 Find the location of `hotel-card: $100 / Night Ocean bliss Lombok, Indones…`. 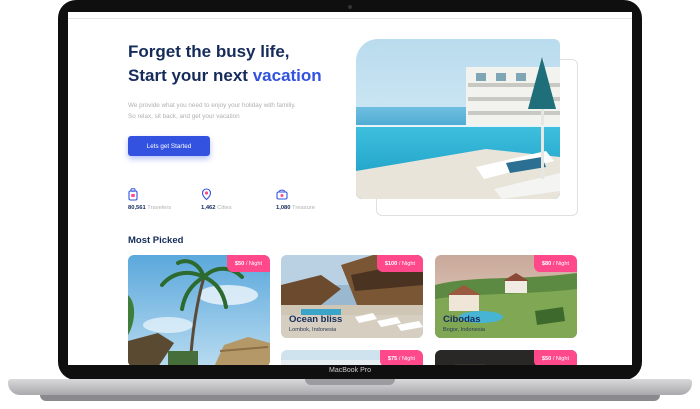

hotel-card: $100 / Night Ocean bliss Lombok, Indones… is located at coordinates (352, 296).